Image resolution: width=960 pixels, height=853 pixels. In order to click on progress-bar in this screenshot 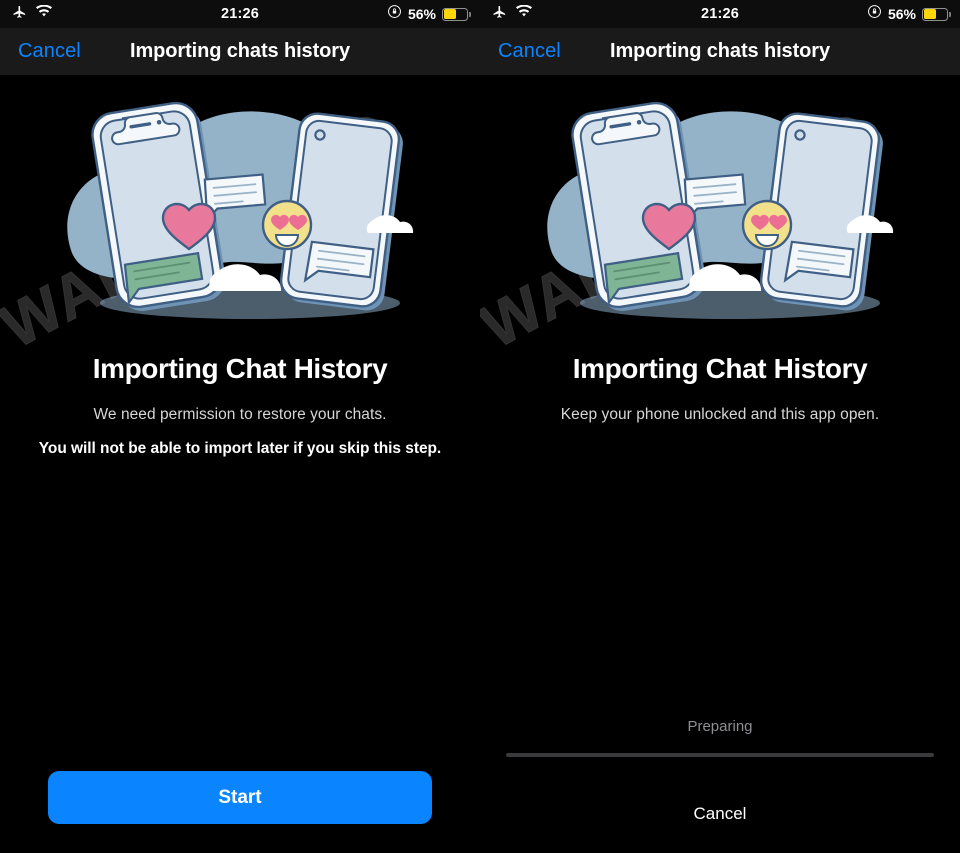, I will do `click(720, 755)`.